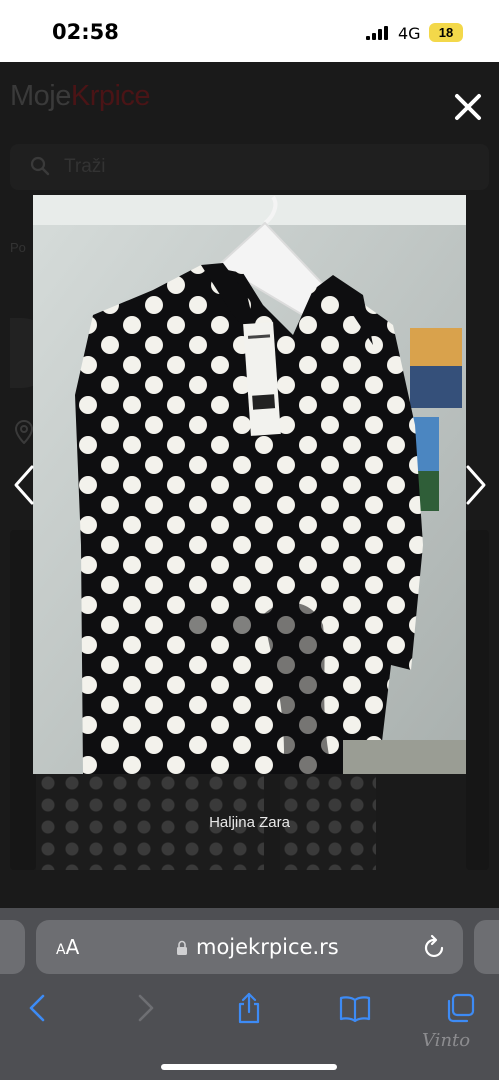  What do you see at coordinates (249, 31) in the screenshot?
I see `status-bar: 02:58 4G 18` at bounding box center [249, 31].